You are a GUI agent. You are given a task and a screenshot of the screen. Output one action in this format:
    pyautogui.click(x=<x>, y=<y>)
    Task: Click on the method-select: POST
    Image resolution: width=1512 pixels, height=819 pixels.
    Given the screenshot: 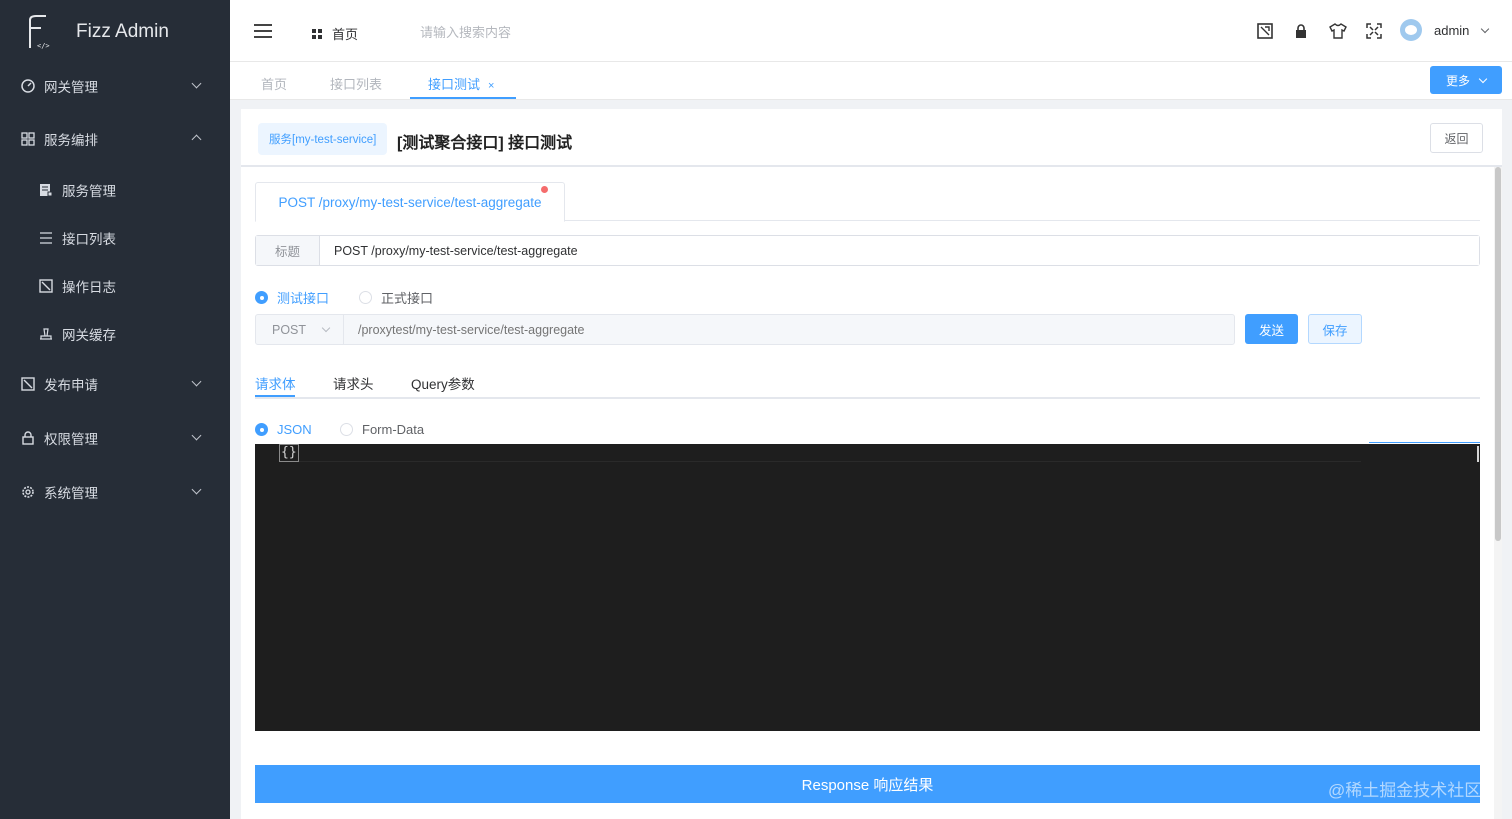 What is the action you would take?
    pyautogui.click(x=300, y=329)
    